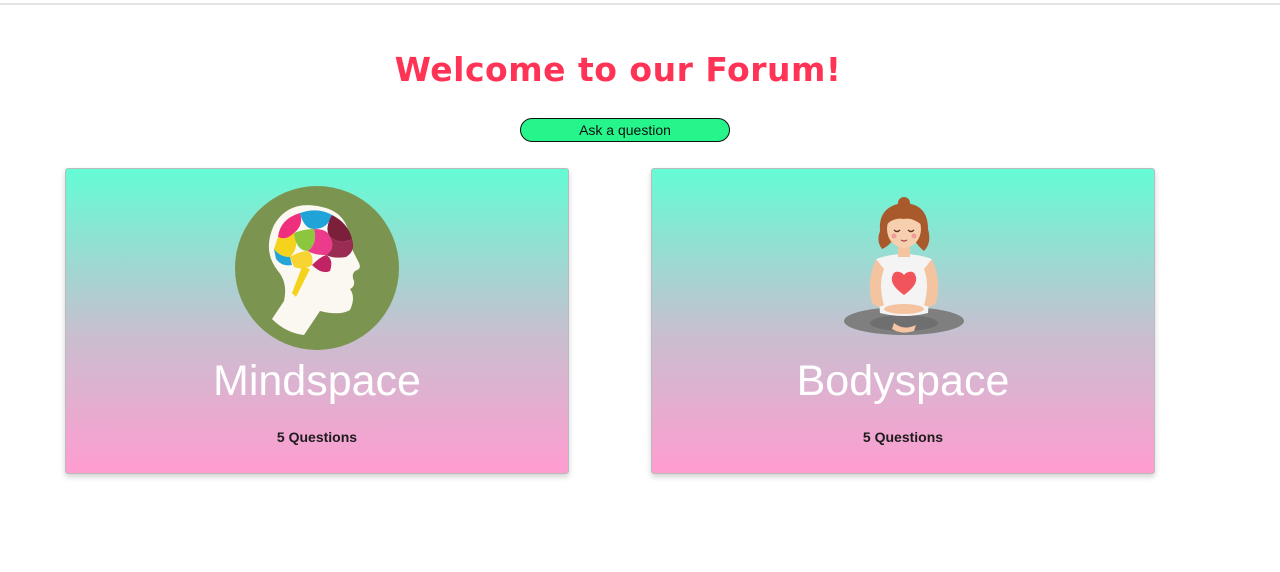 The height and width of the screenshot is (572, 1280). I want to click on brain-puzzle-head-icon, so click(317, 268).